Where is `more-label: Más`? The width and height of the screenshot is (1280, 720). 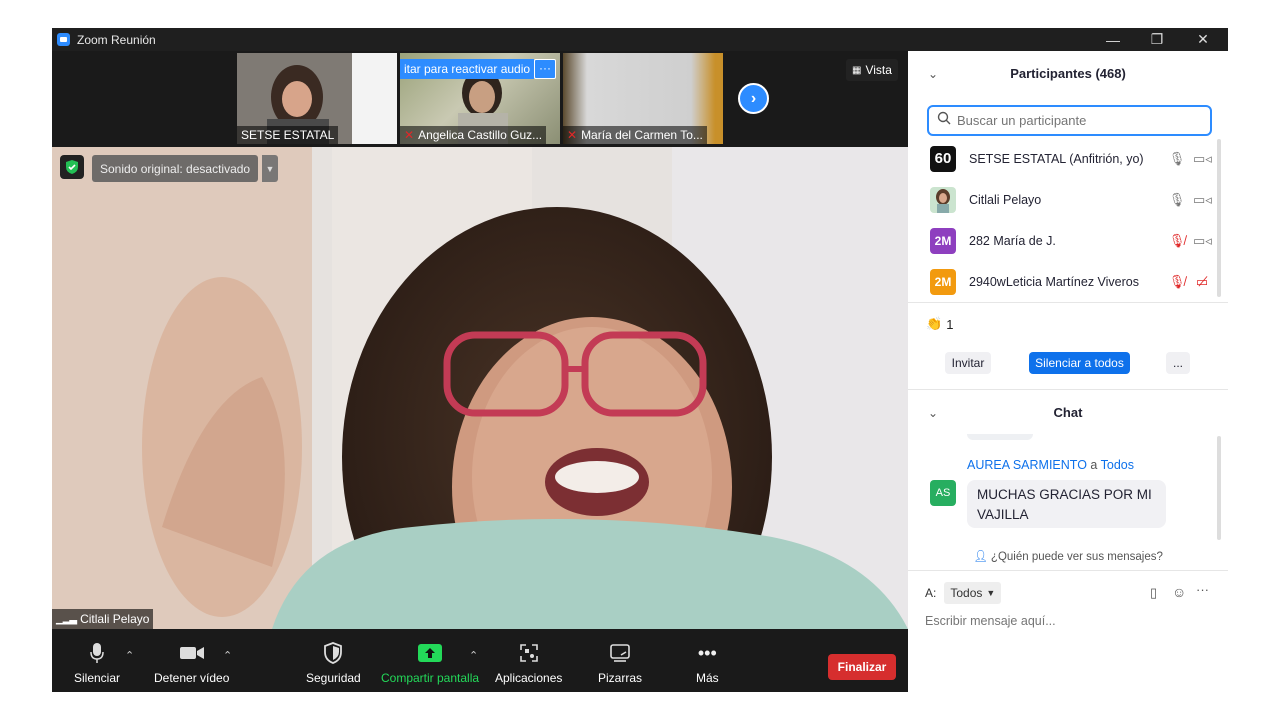 more-label: Más is located at coordinates (707, 678).